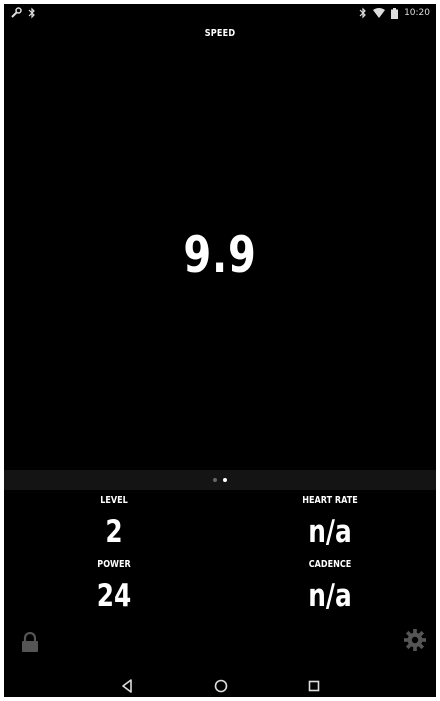 Image resolution: width=440 pixels, height=701 pixels. I want to click on page-indicator, so click(220, 480).